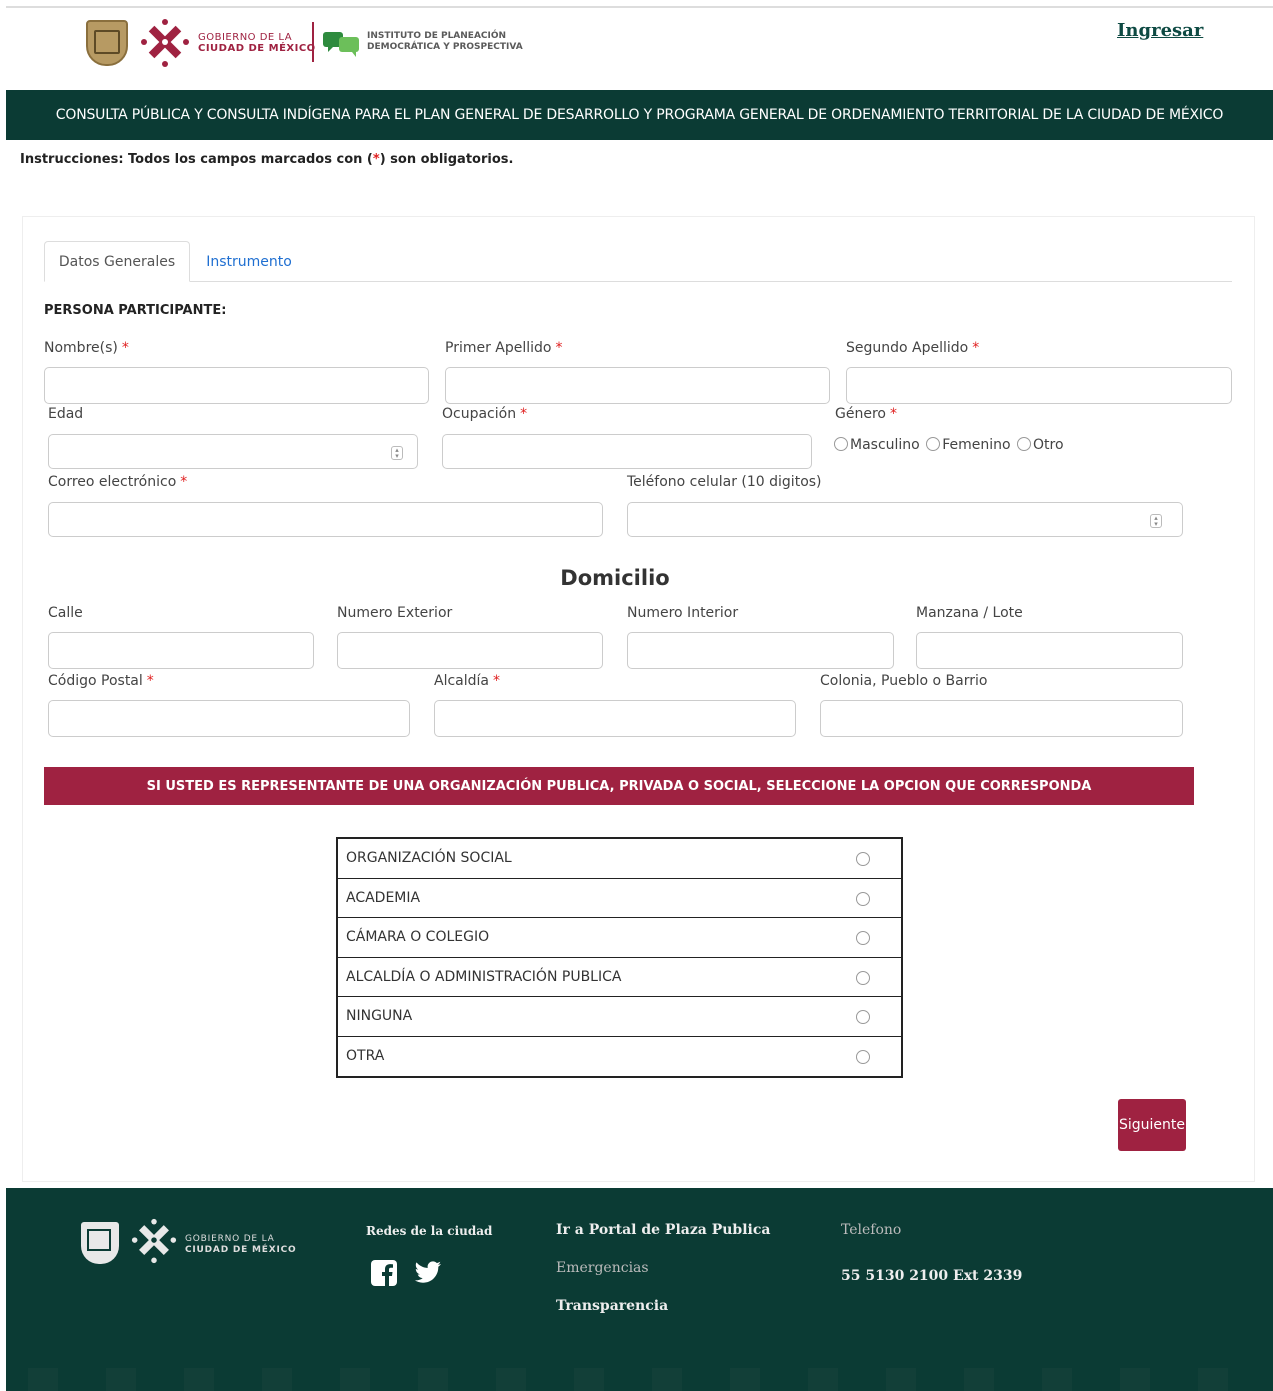  I want to click on tab-instrumento: Instrumento, so click(249, 261).